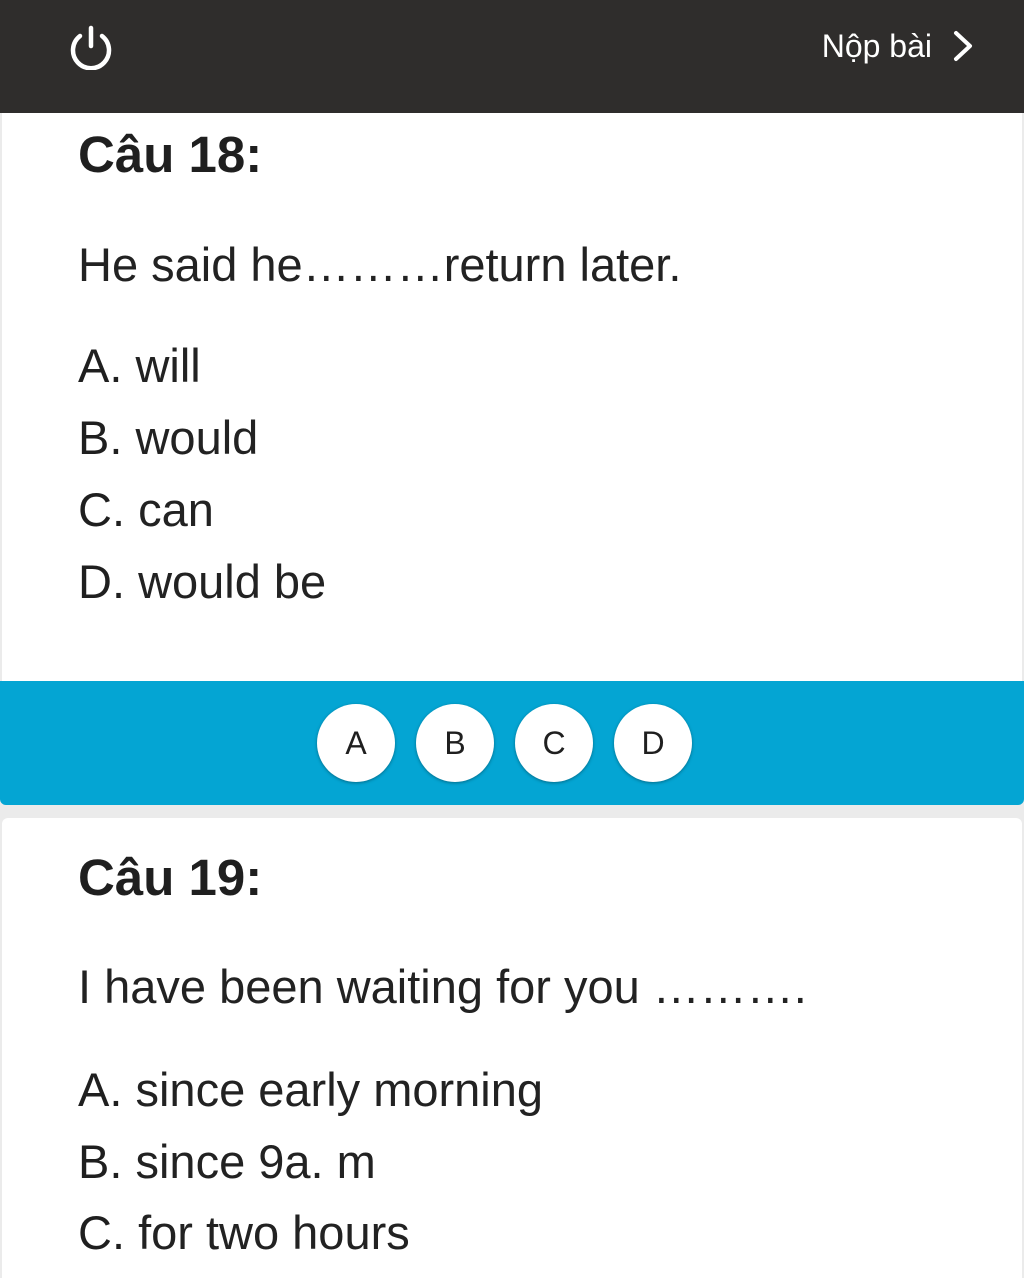 This screenshot has height=1278, width=1024. I want to click on answer-button-b: B, so click(455, 743).